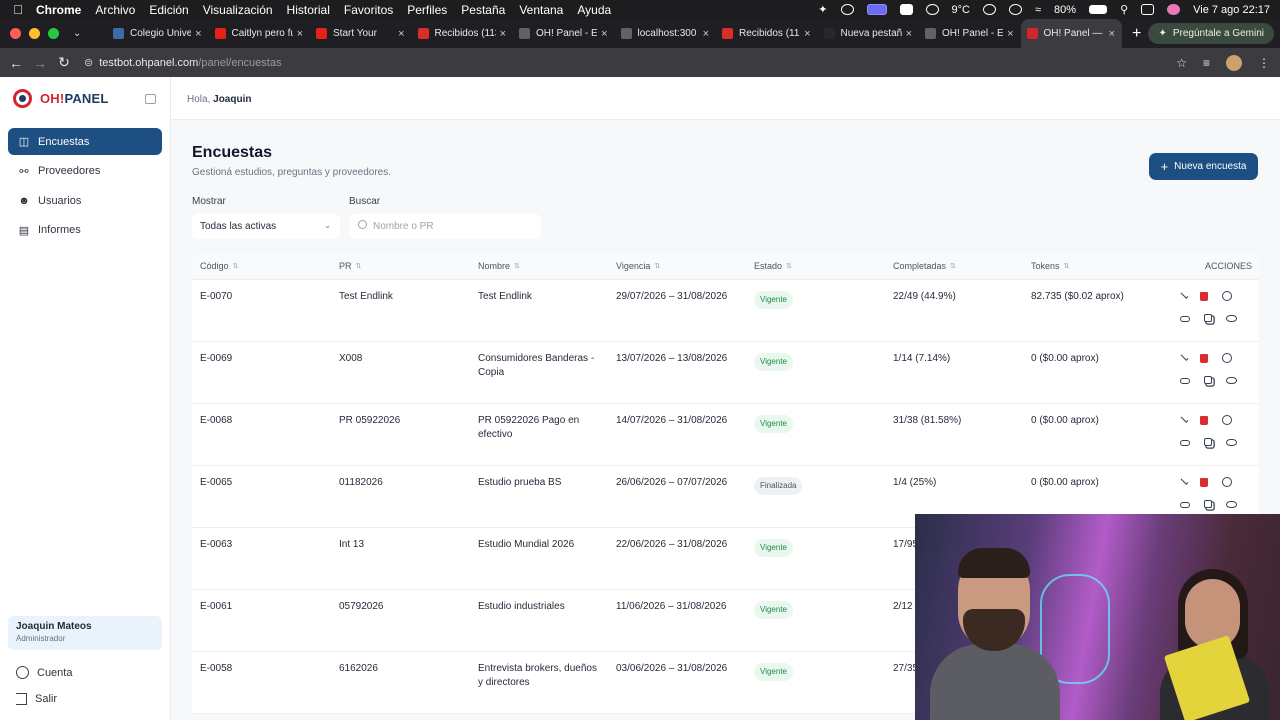  I want to click on menu-historial: Historial, so click(308, 10).